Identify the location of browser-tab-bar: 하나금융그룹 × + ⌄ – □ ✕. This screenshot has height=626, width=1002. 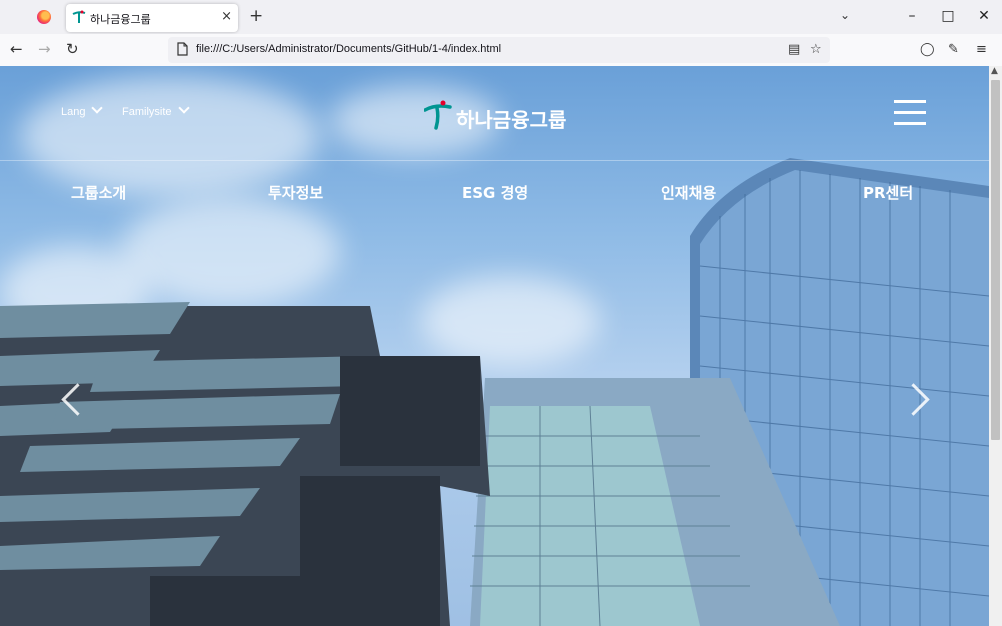
(501, 17).